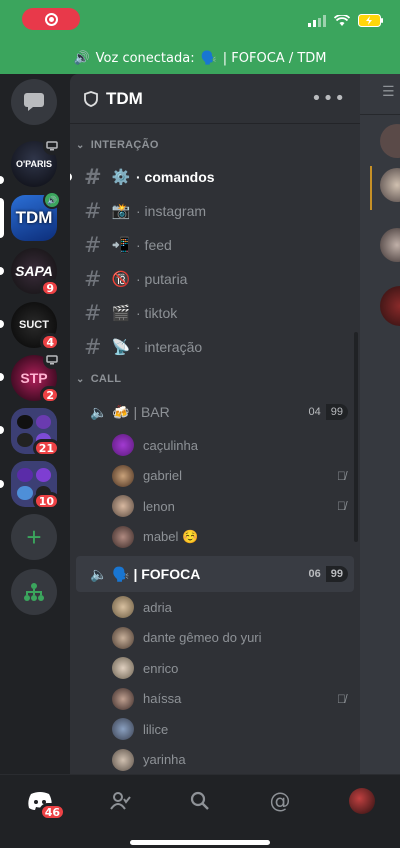  What do you see at coordinates (328, 98) in the screenshot?
I see `more-options-icon: •••` at bounding box center [328, 98].